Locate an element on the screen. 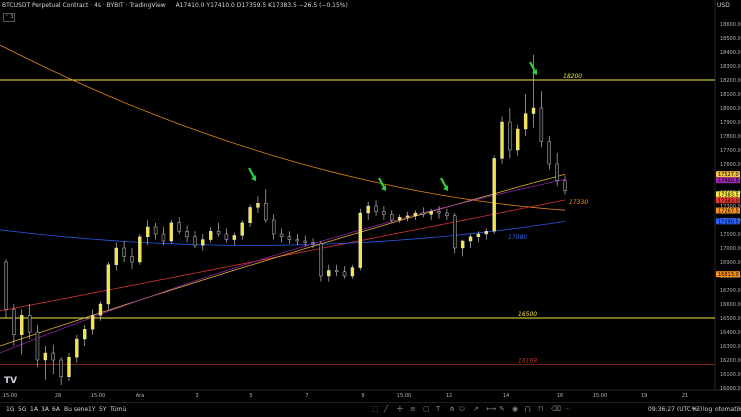 This screenshot has width=741, height=417. x-tick-label: 19 is located at coordinates (644, 396).